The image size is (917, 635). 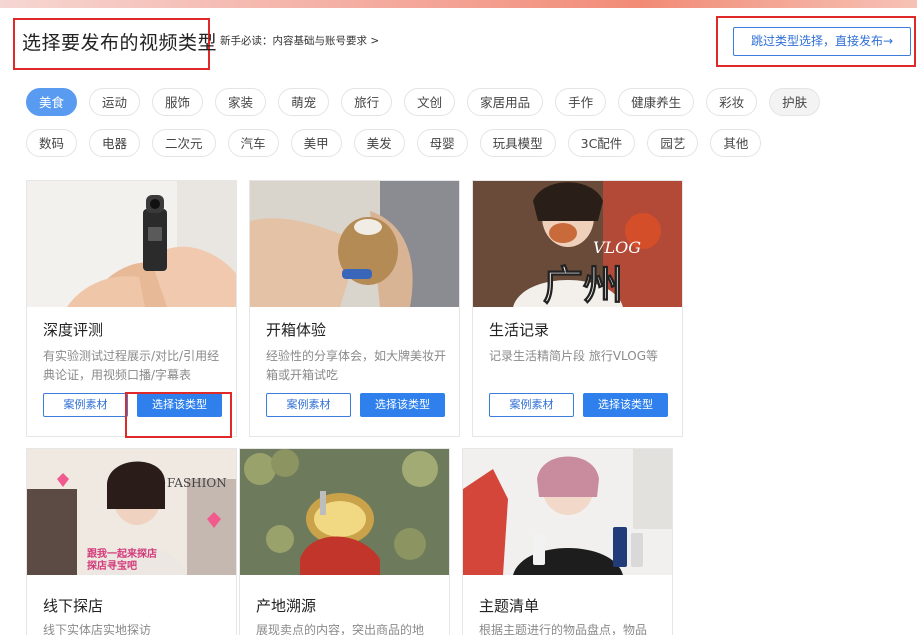 What do you see at coordinates (519, 330) in the screenshot?
I see `card-title: 生活记录` at bounding box center [519, 330].